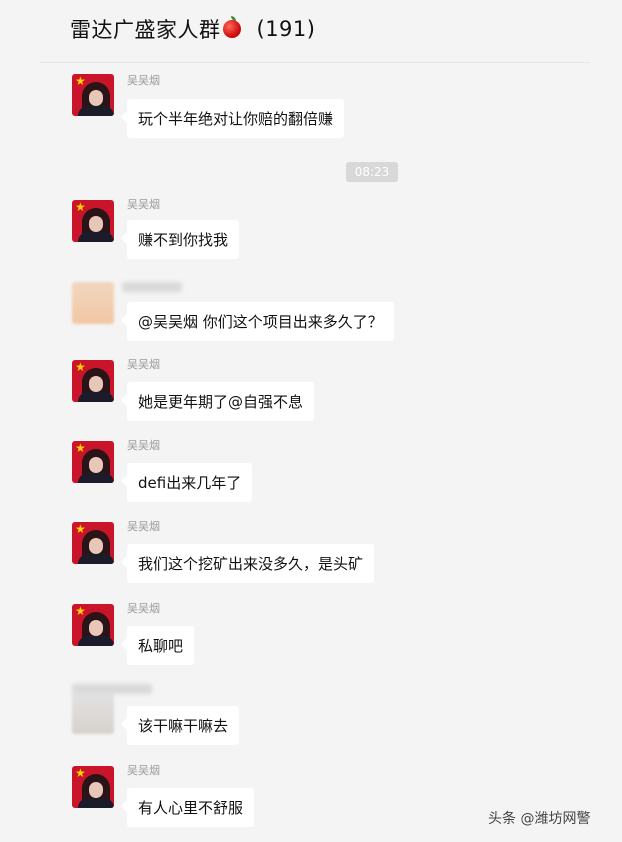 This screenshot has height=842, width=622. Describe the element at coordinates (232, 118) in the screenshot. I see `message-bubble: 玩个半年绝对让你赔的翻倍赚` at that location.